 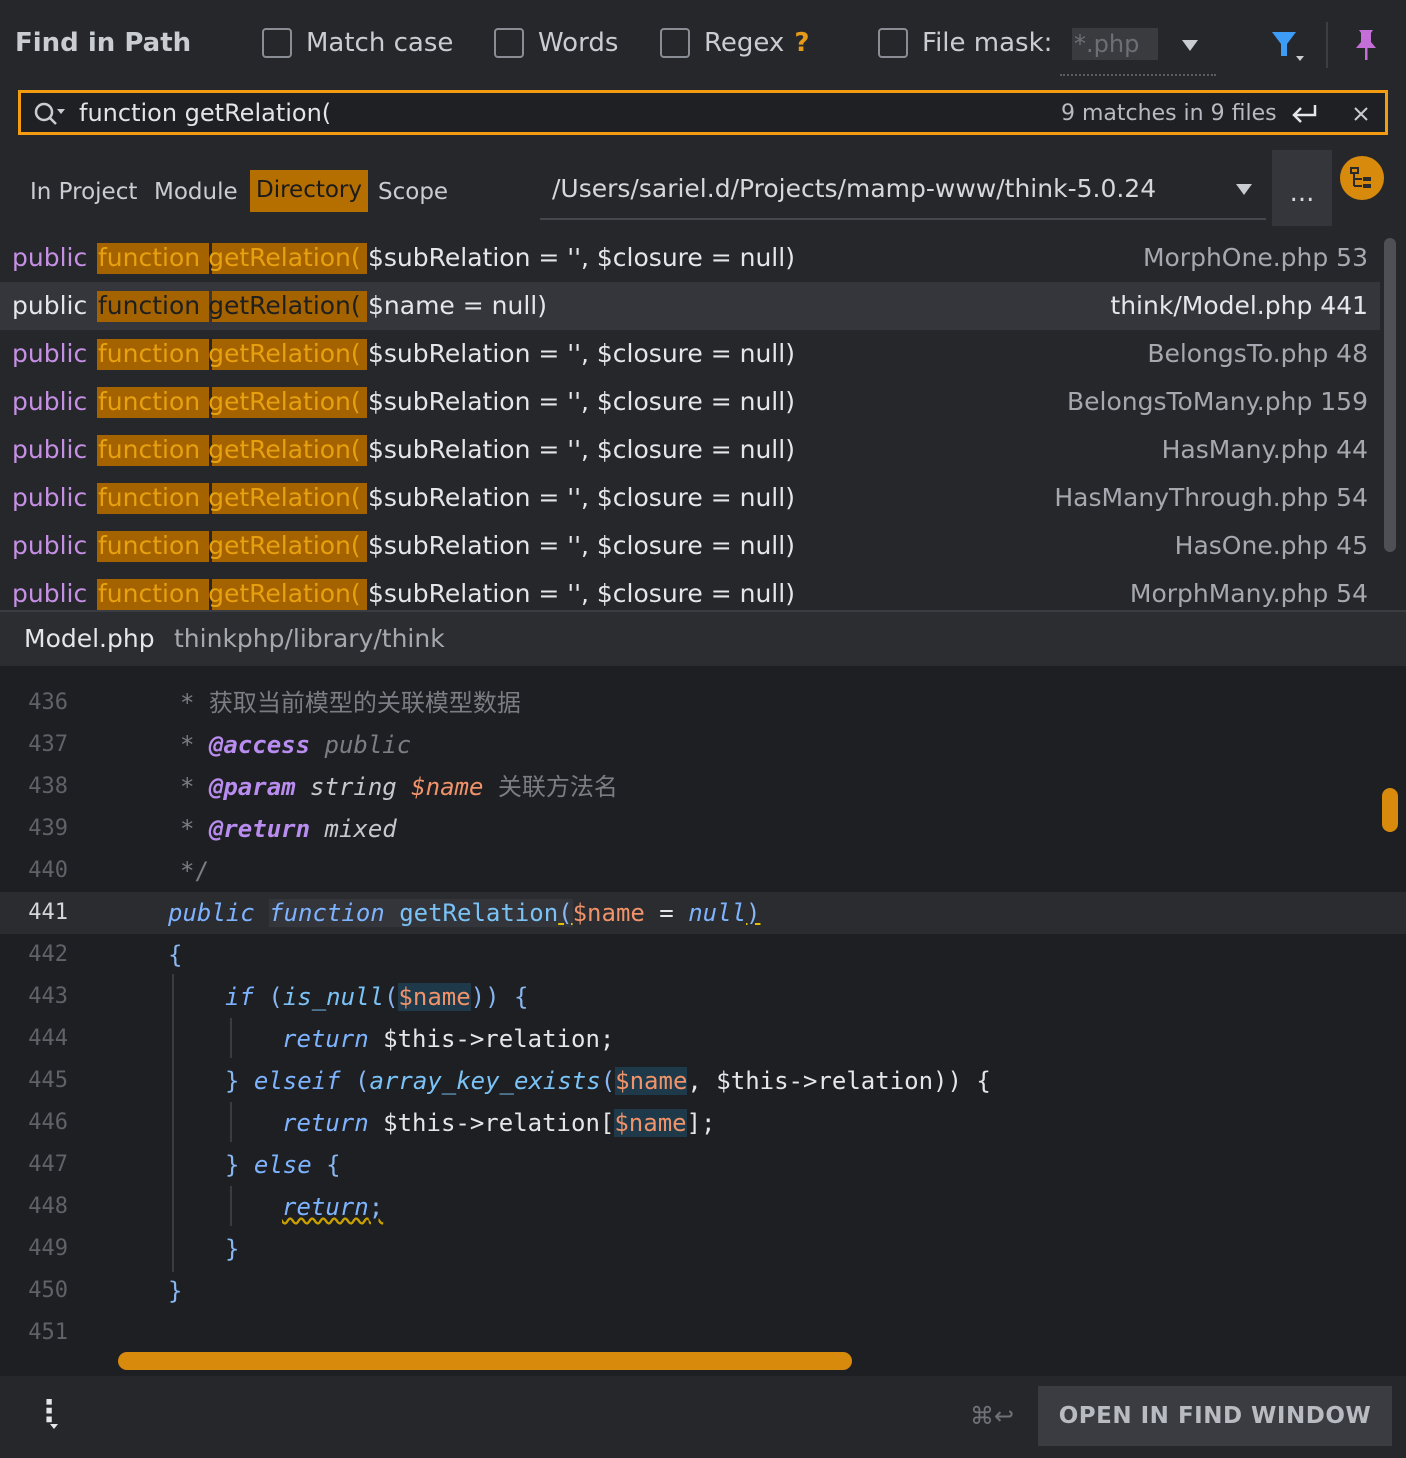 I want to click on more-options-caret-icon, so click(x=54, y=1426).